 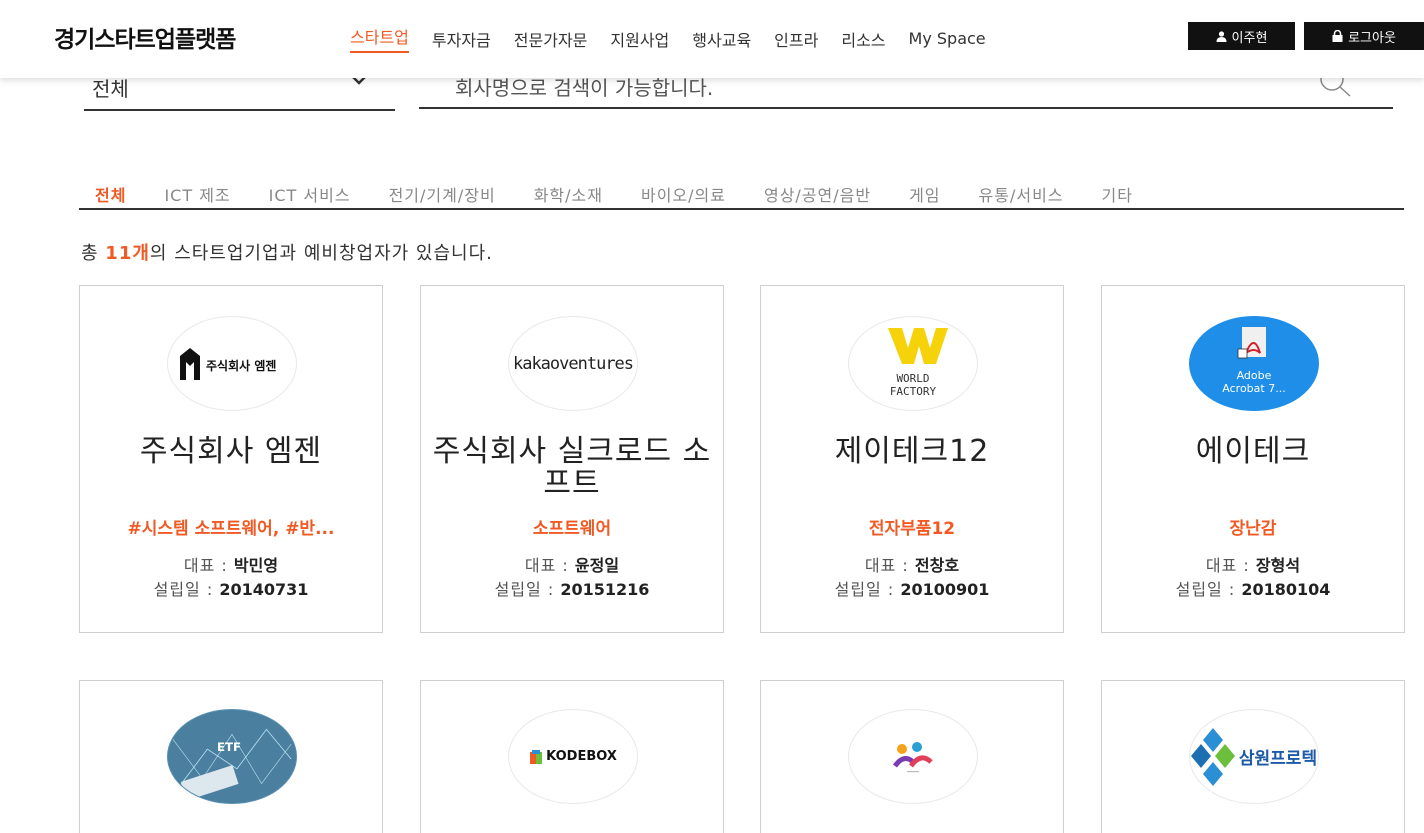 I want to click on founded-date: 20140731, so click(x=264, y=589).